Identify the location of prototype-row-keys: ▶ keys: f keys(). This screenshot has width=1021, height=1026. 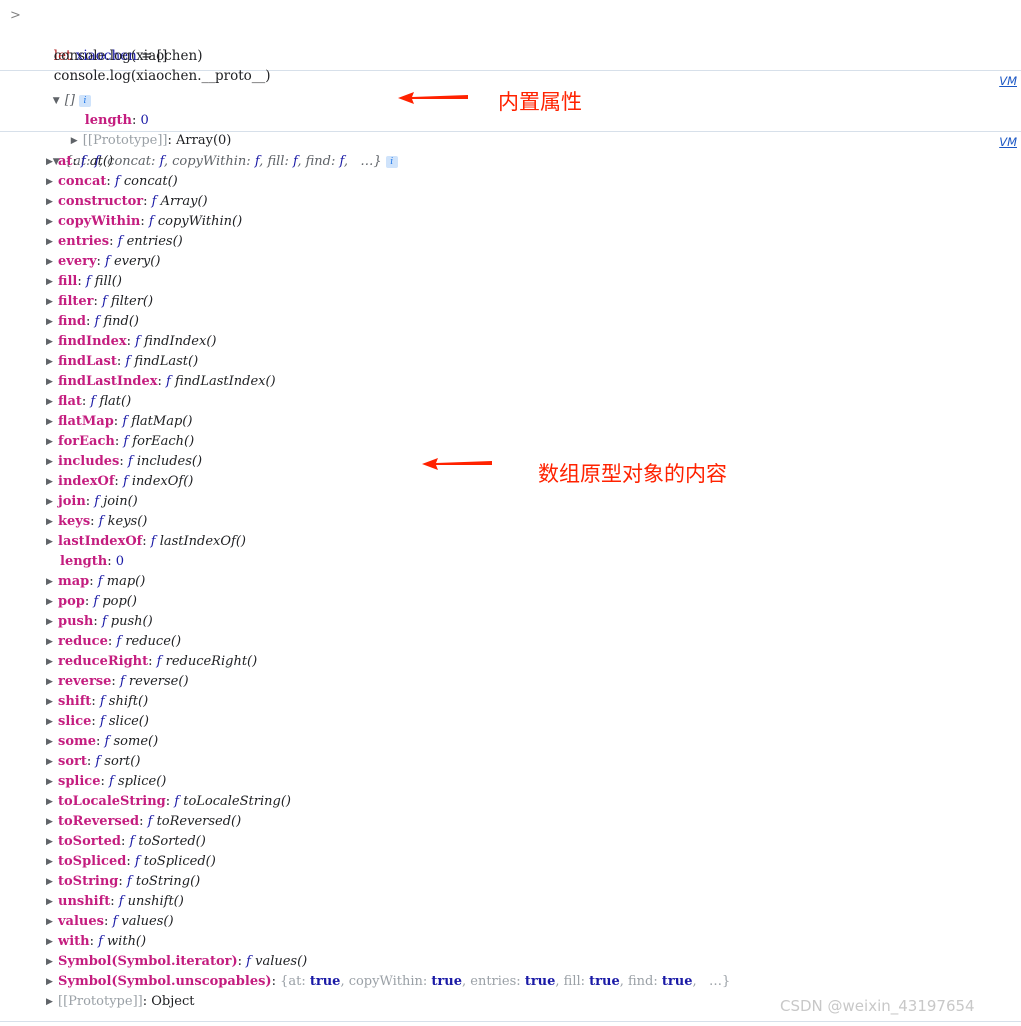
(510, 522).